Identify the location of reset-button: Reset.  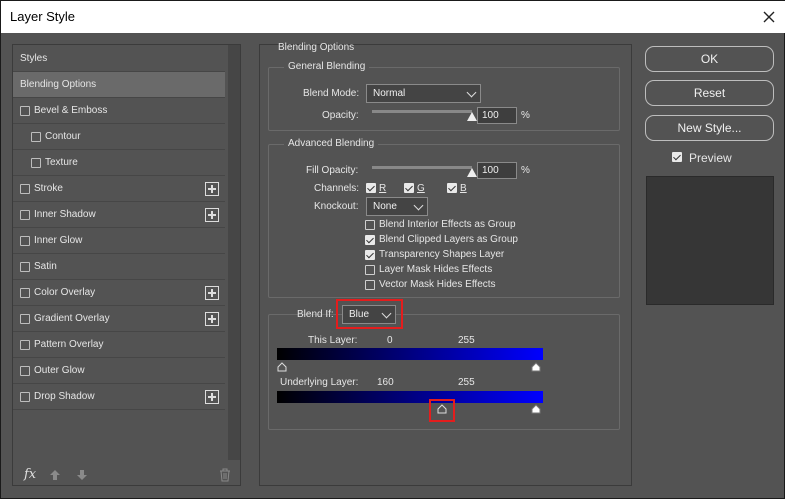
(709, 93).